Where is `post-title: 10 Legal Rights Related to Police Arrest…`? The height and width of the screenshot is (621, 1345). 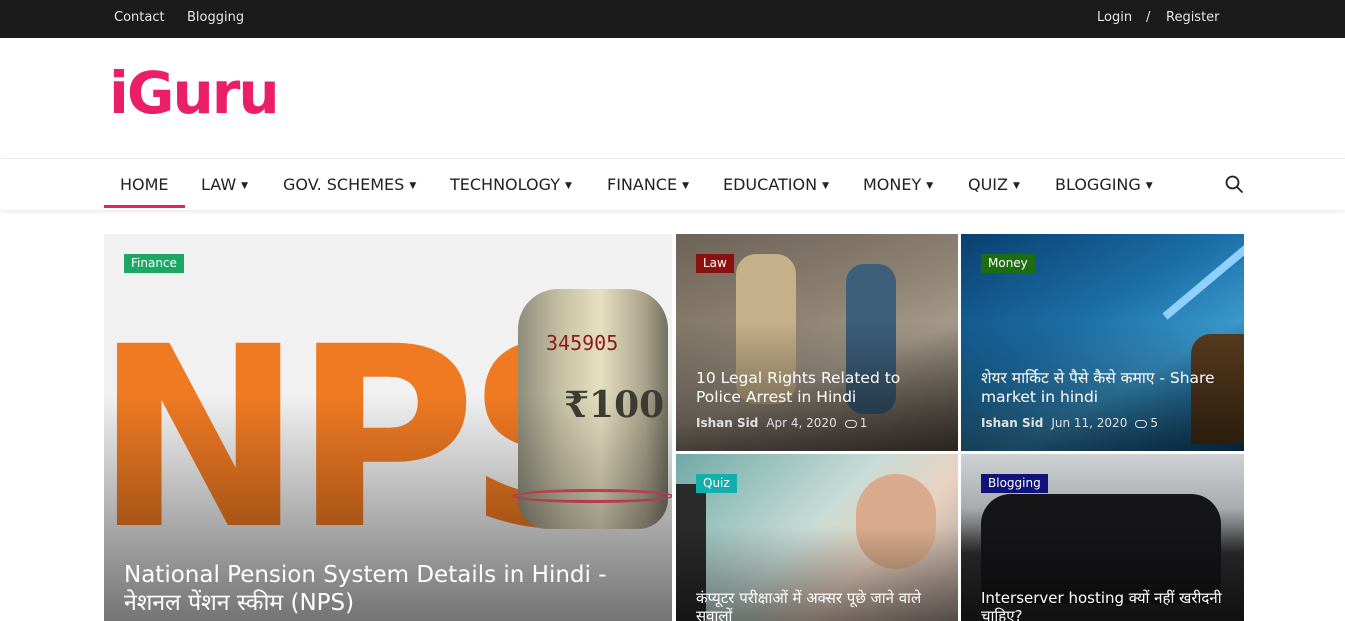
post-title: 10 Legal Rights Related to Police Arrest… is located at coordinates (819, 388).